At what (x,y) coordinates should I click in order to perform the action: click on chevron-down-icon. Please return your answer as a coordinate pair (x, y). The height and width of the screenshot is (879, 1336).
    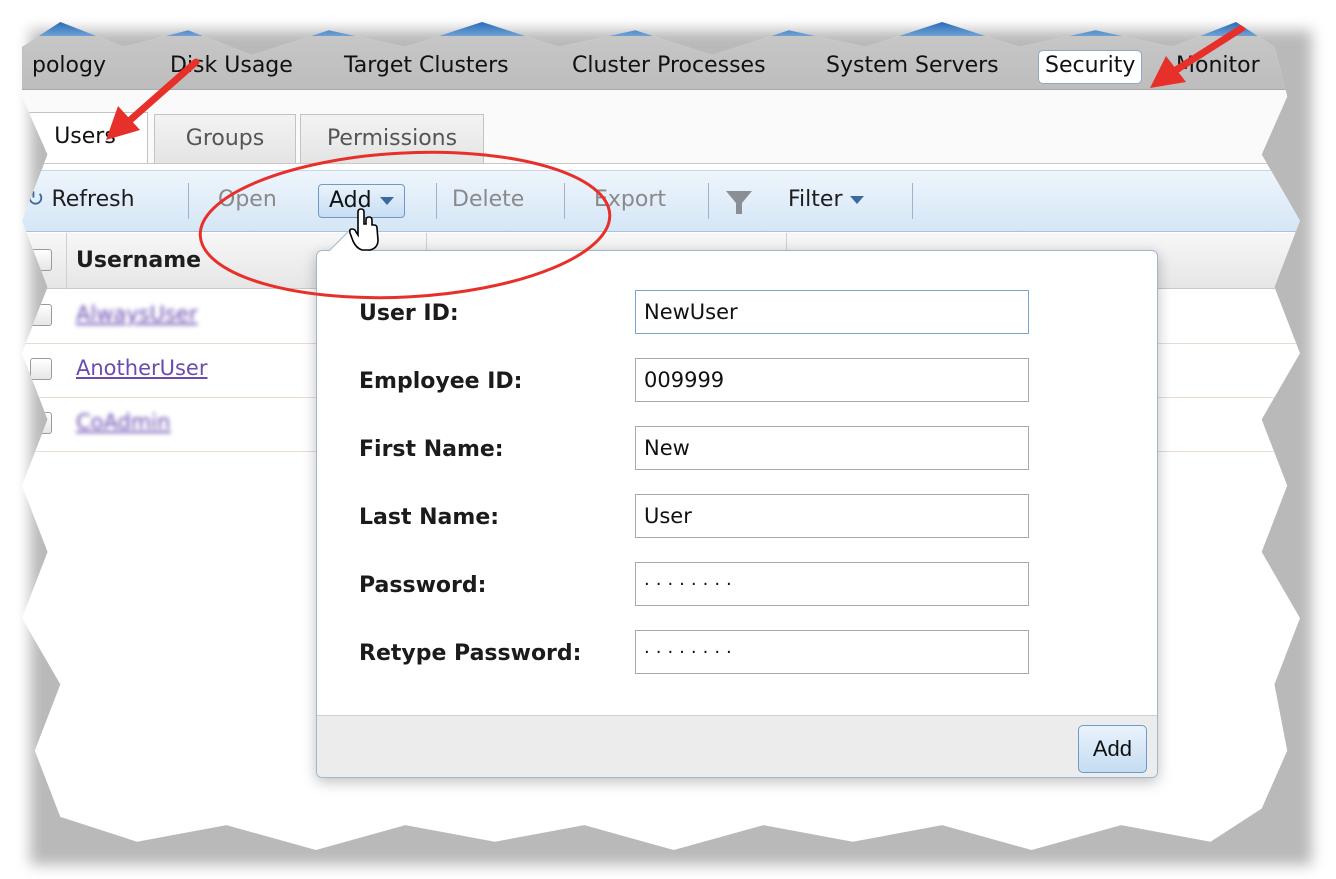
    Looking at the image, I should click on (857, 200).